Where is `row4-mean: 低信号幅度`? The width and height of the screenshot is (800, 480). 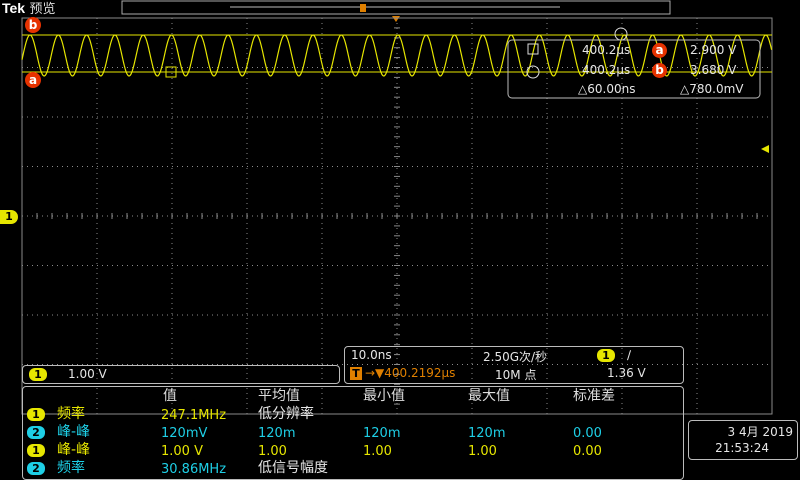
row4-mean: 低信号幅度 is located at coordinates (293, 468).